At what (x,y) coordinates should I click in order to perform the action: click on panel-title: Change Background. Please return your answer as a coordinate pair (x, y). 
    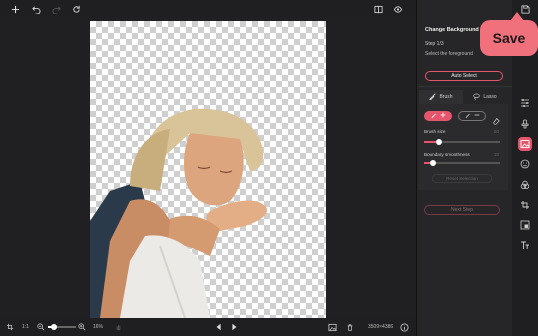
    Looking at the image, I should click on (452, 30).